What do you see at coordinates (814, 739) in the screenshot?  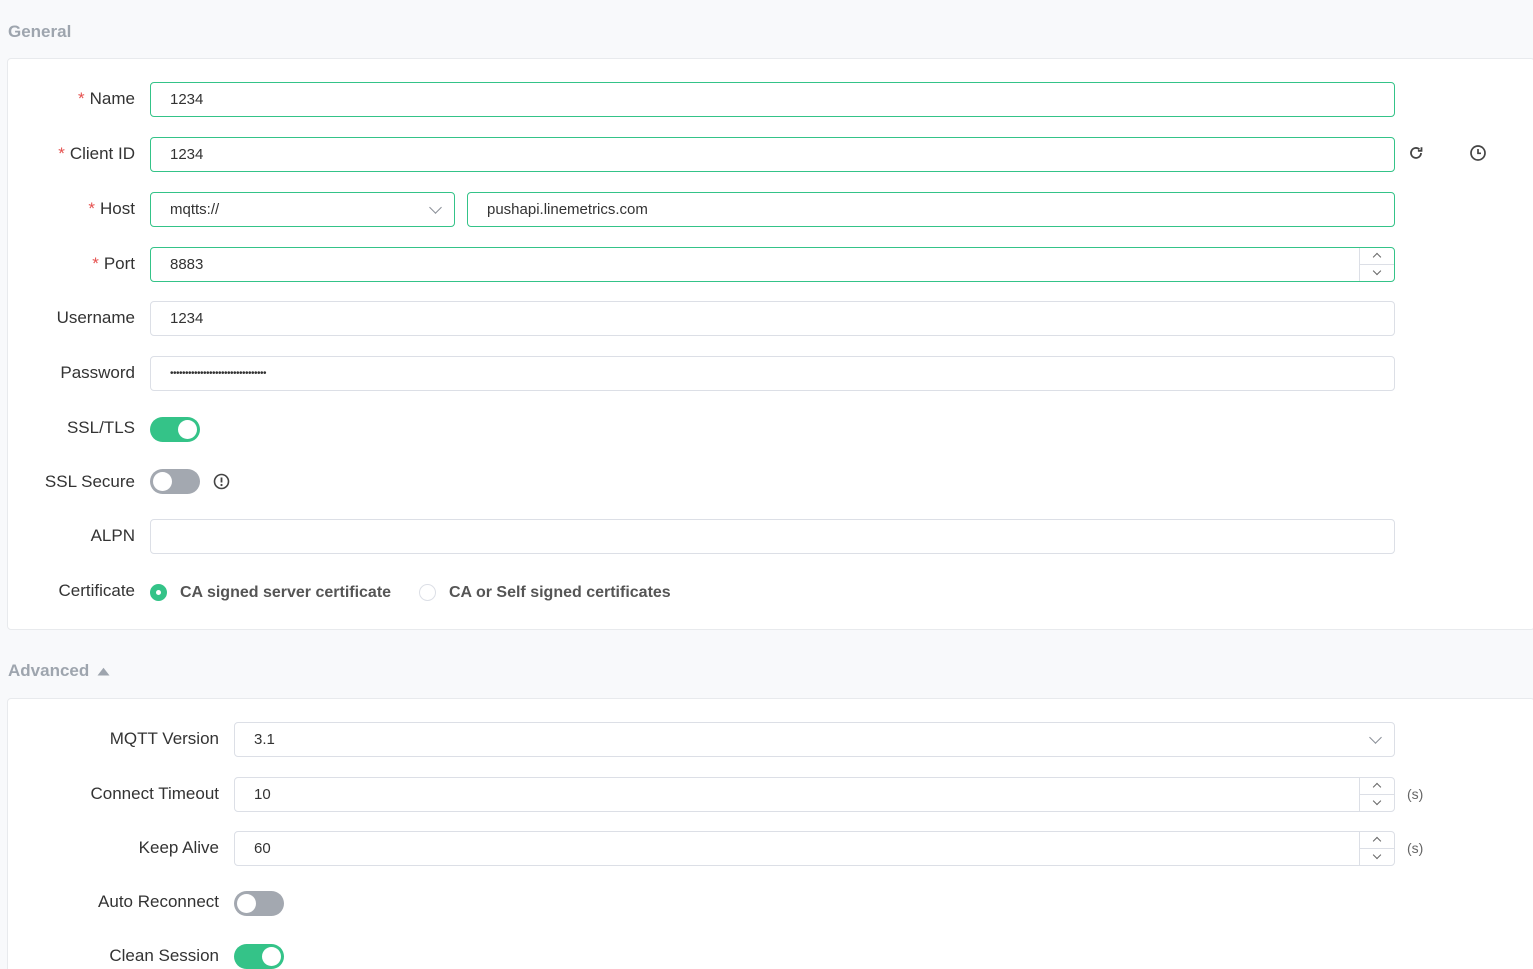 I see `mqtt-version-select: 3.1` at bounding box center [814, 739].